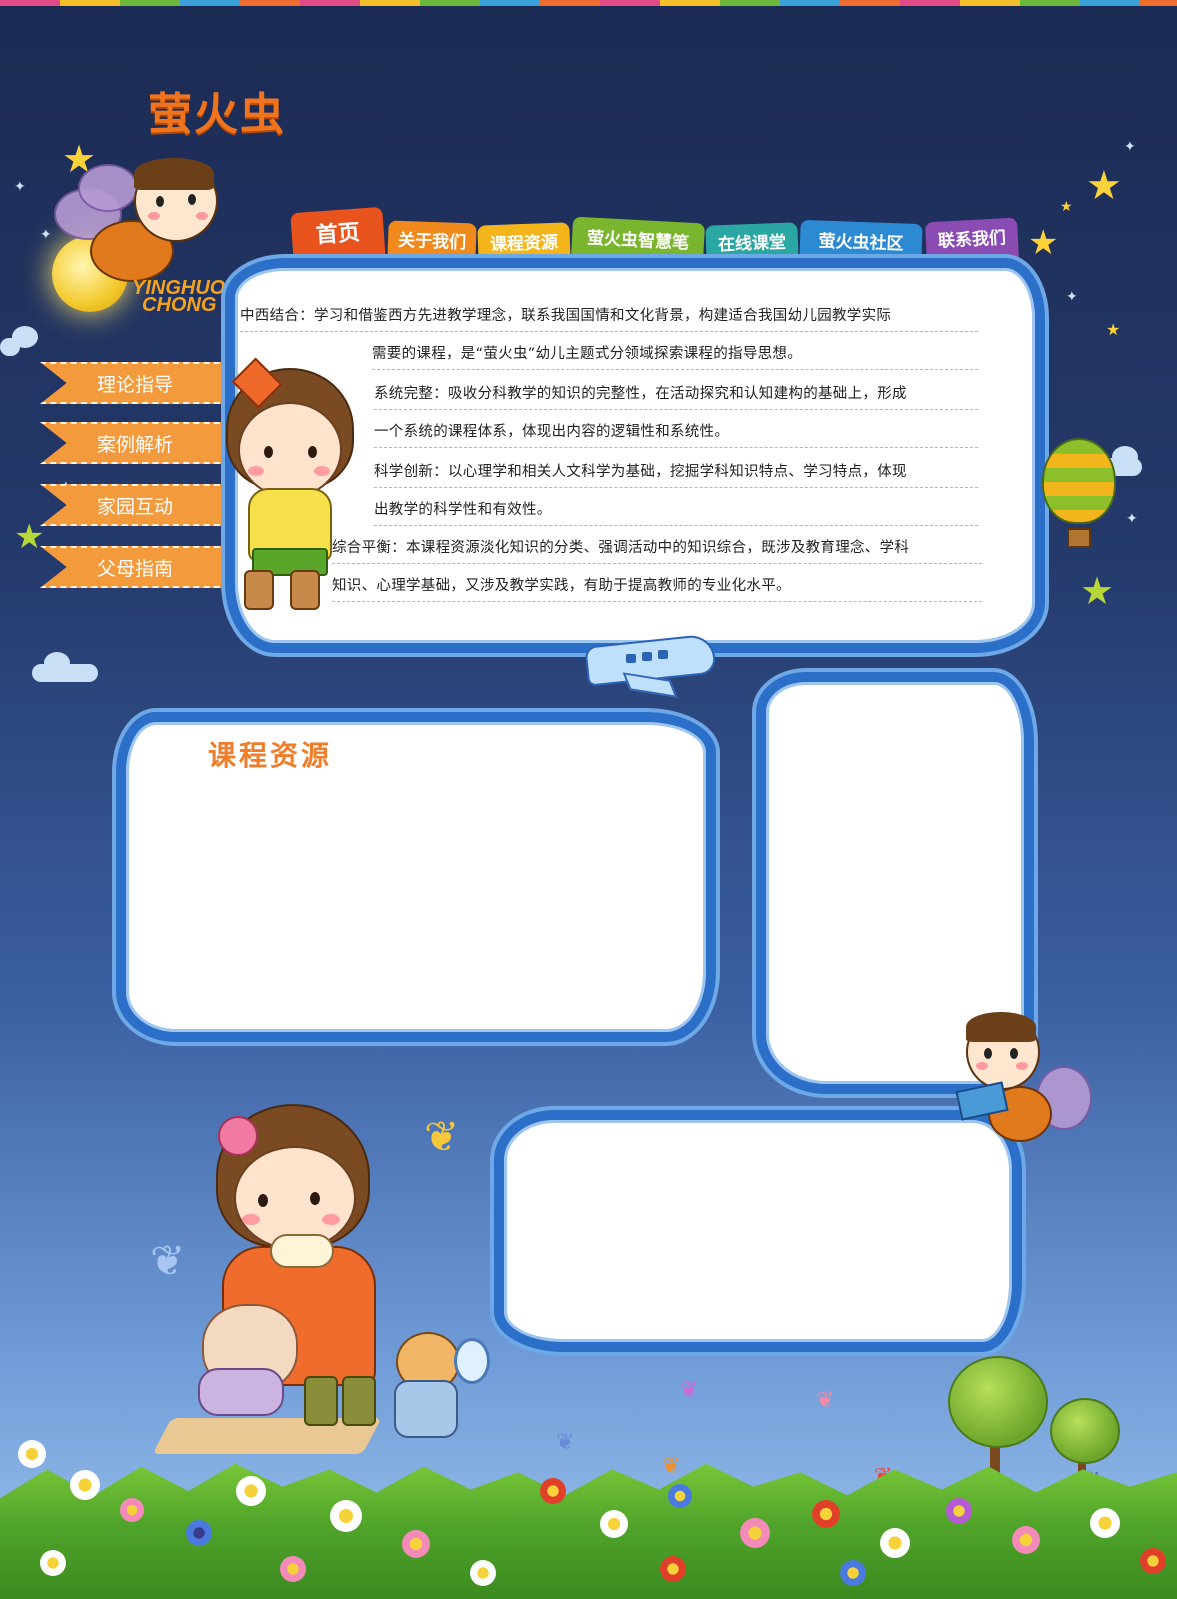  Describe the element at coordinates (270, 755) in the screenshot. I see `course-resources-title: 课程资源` at that location.